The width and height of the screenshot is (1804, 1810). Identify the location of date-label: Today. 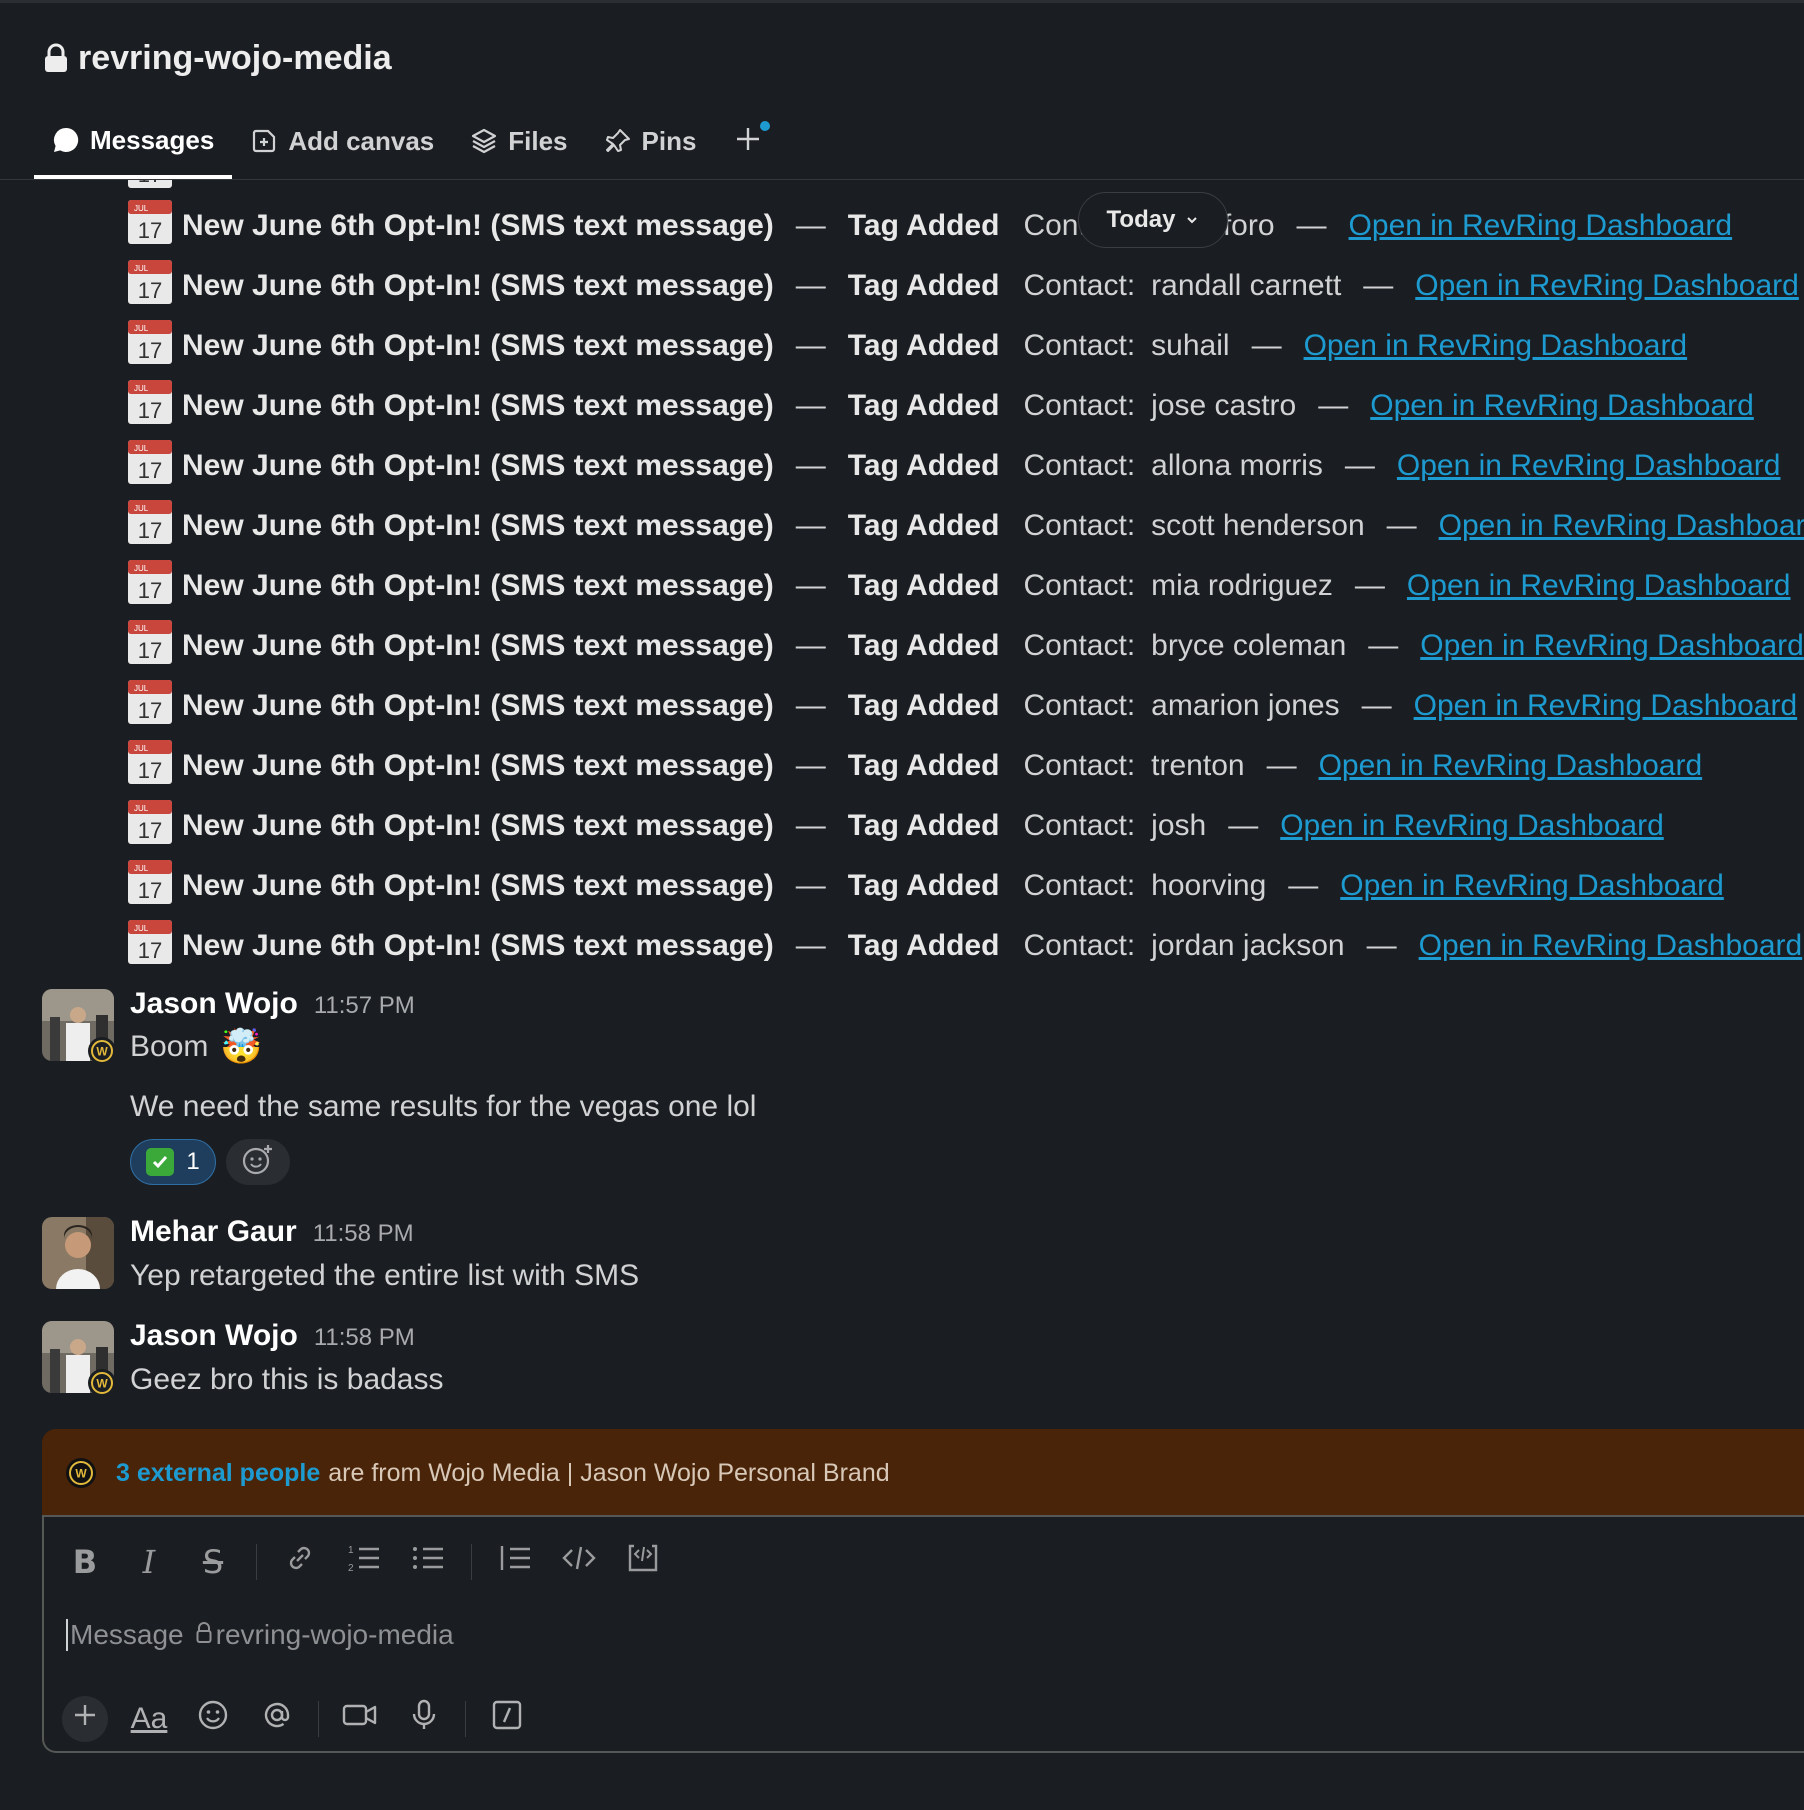
(1141, 219).